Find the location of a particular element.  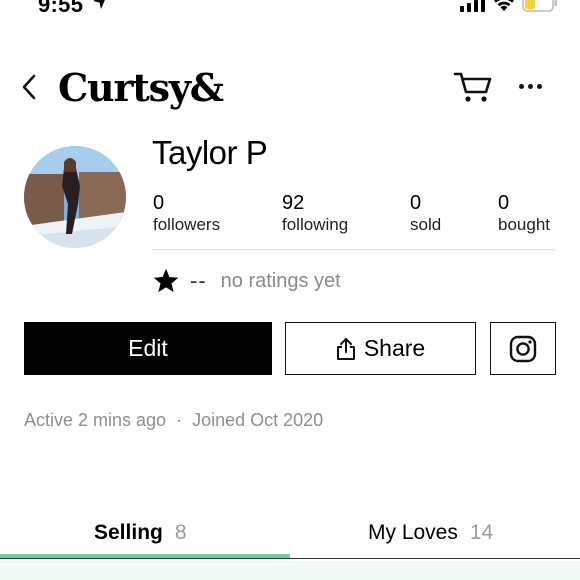

signal-icon is located at coordinates (472, 6).